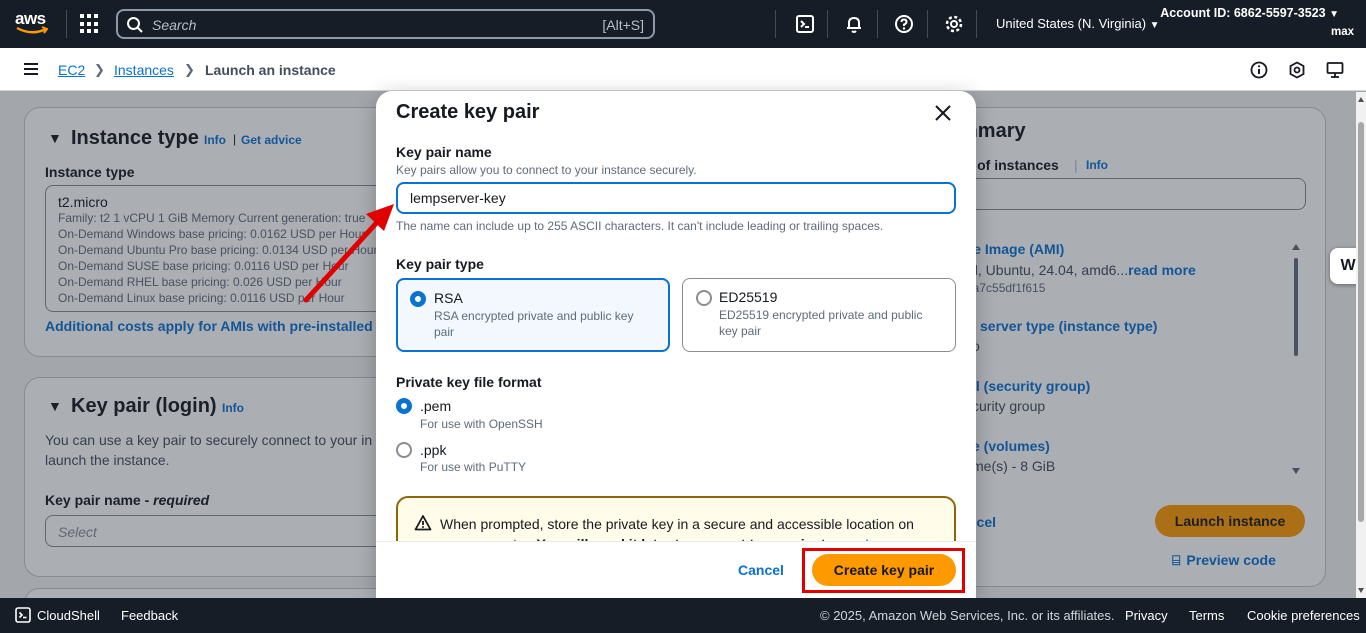  Describe the element at coordinates (469, 382) in the screenshot. I see `private-key-format-label: Private key file format` at that location.